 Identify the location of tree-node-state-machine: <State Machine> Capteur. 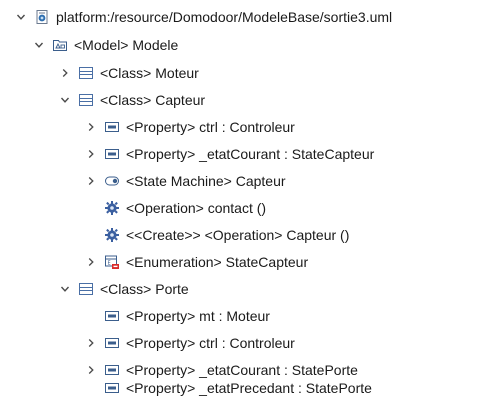
(185, 181).